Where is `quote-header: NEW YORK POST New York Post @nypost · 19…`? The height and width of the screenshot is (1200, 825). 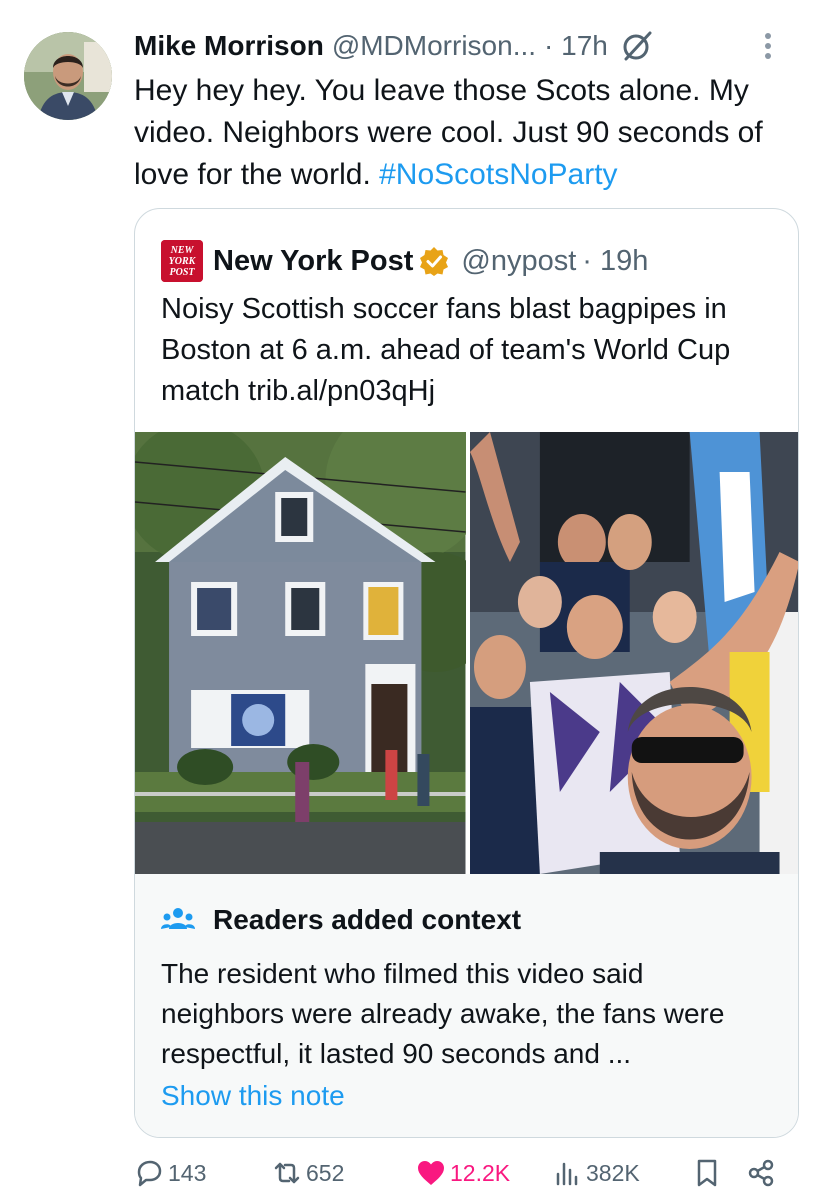 quote-header: NEW YORK POST New York Post @nypost · 19… is located at coordinates (404, 261).